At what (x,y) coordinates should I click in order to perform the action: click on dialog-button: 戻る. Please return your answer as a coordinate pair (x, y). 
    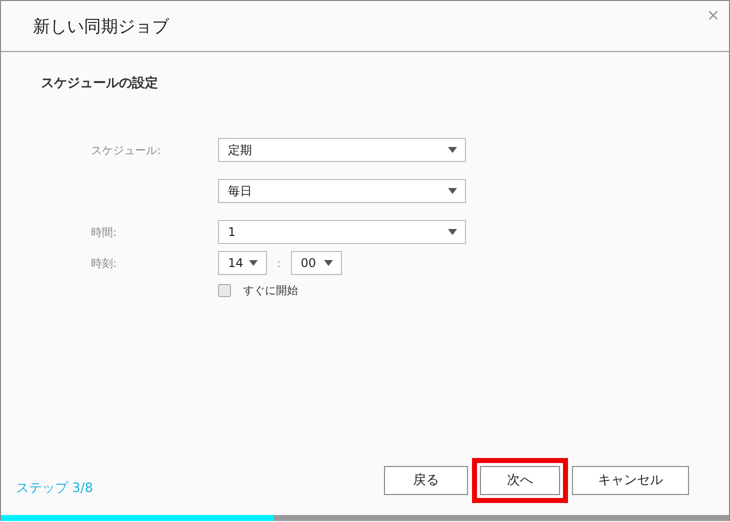
    Looking at the image, I should click on (426, 480).